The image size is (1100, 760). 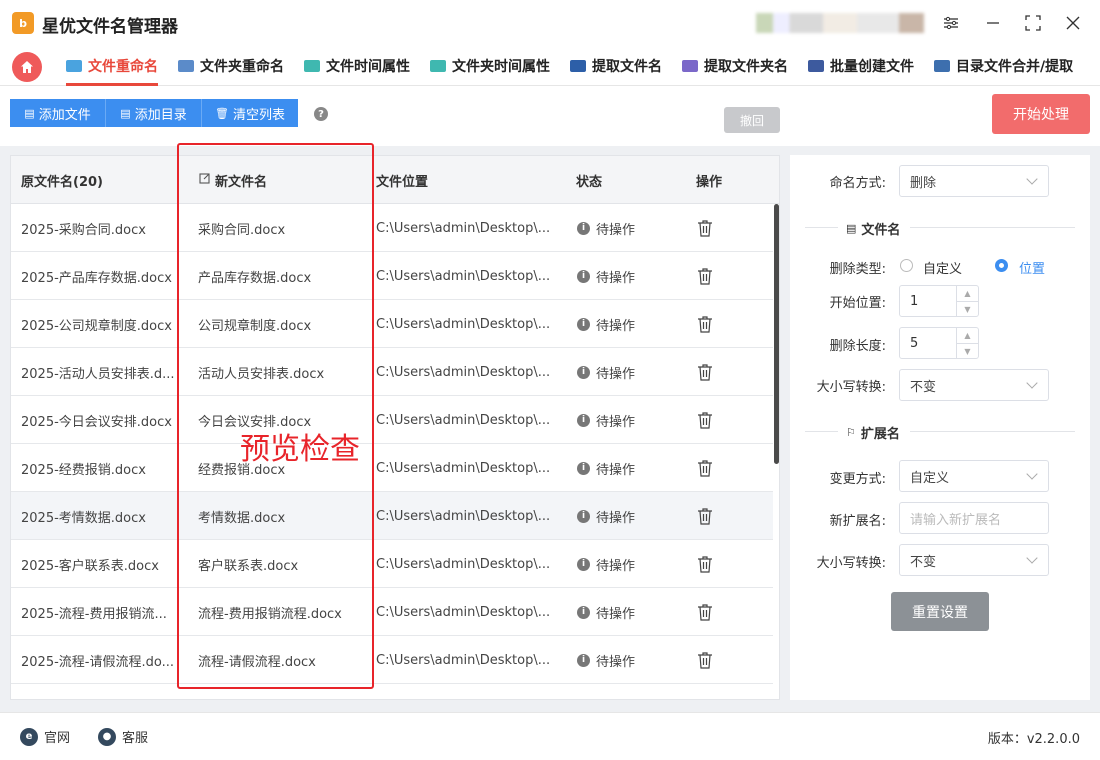 What do you see at coordinates (392, 691) in the screenshot?
I see `table-row` at bounding box center [392, 691].